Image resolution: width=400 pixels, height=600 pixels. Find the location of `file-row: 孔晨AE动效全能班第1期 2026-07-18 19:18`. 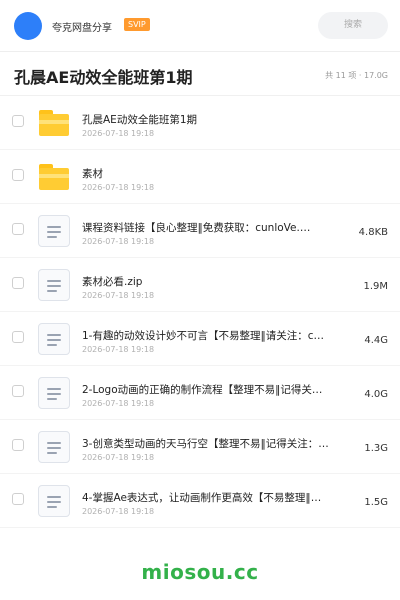

file-row: 孔晨AE动效全能班第1期 2026-07-18 19:18 is located at coordinates (200, 123).